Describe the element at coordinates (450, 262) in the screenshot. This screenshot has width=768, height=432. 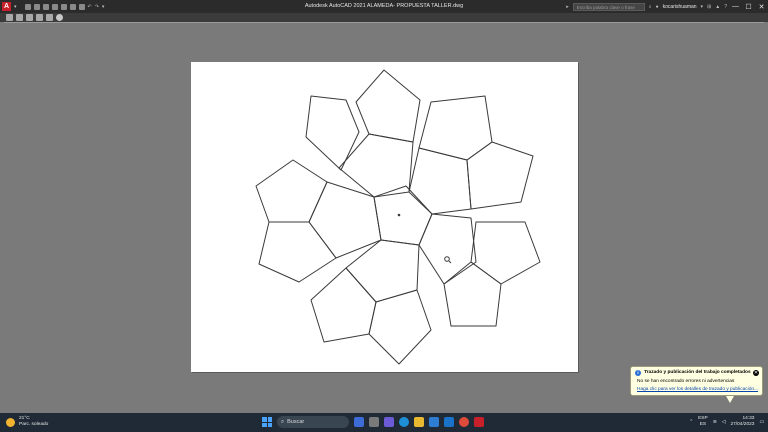
I see `magnifier-handle` at that location.